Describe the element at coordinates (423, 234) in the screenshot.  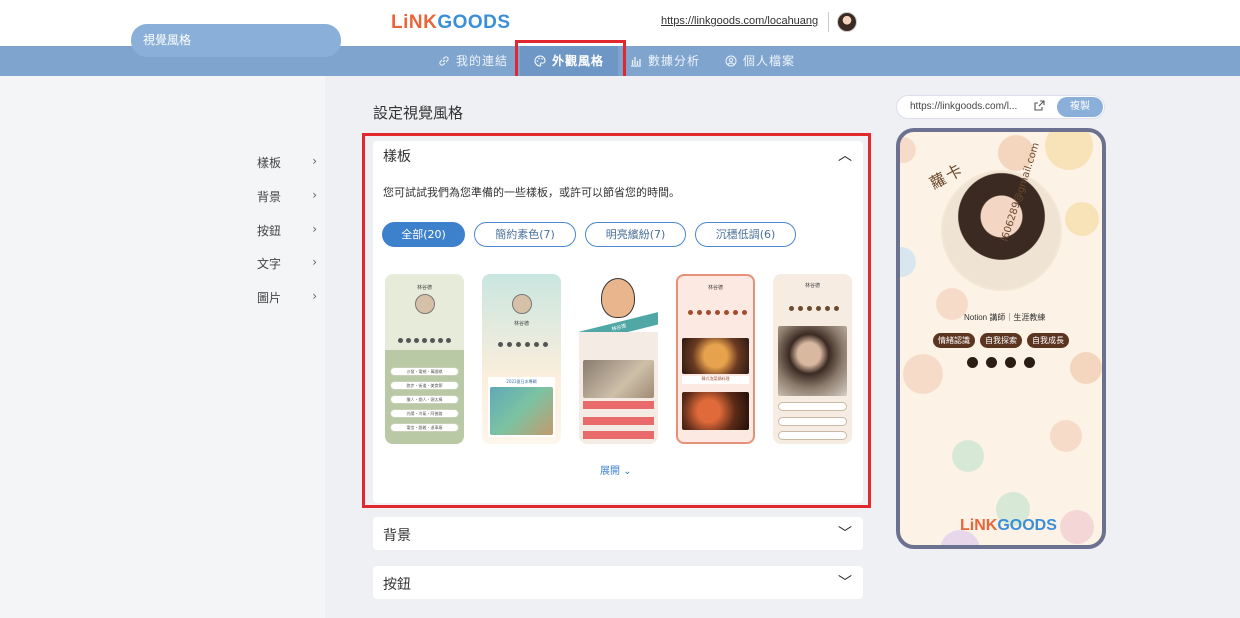
I see `filter-chip-all: 全部(20)` at that location.